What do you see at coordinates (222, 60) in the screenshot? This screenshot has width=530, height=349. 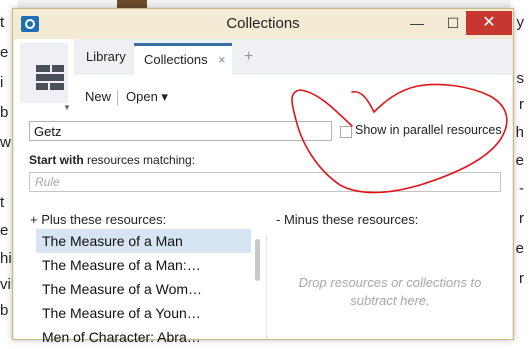 I see `tab-close-icon: ×` at bounding box center [222, 60].